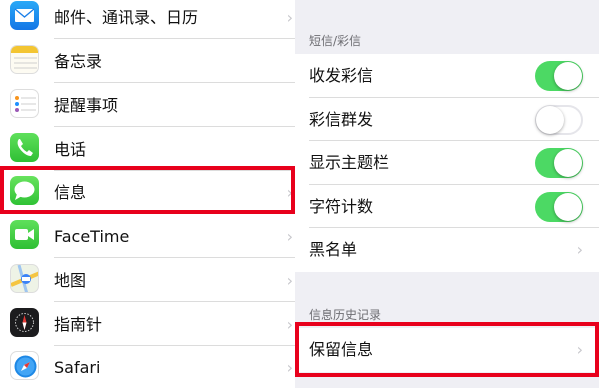 The image size is (599, 388). I want to click on setting-row-subject-field: 显示主题栏, so click(447, 163).